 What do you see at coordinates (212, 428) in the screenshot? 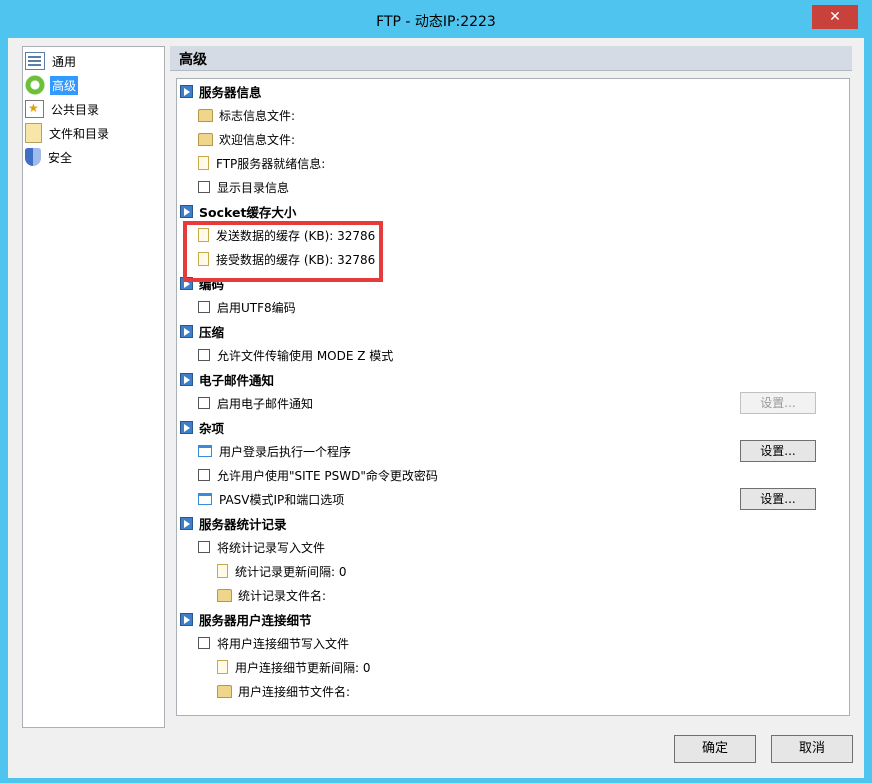
I see `group-label: 杂项` at bounding box center [212, 428].